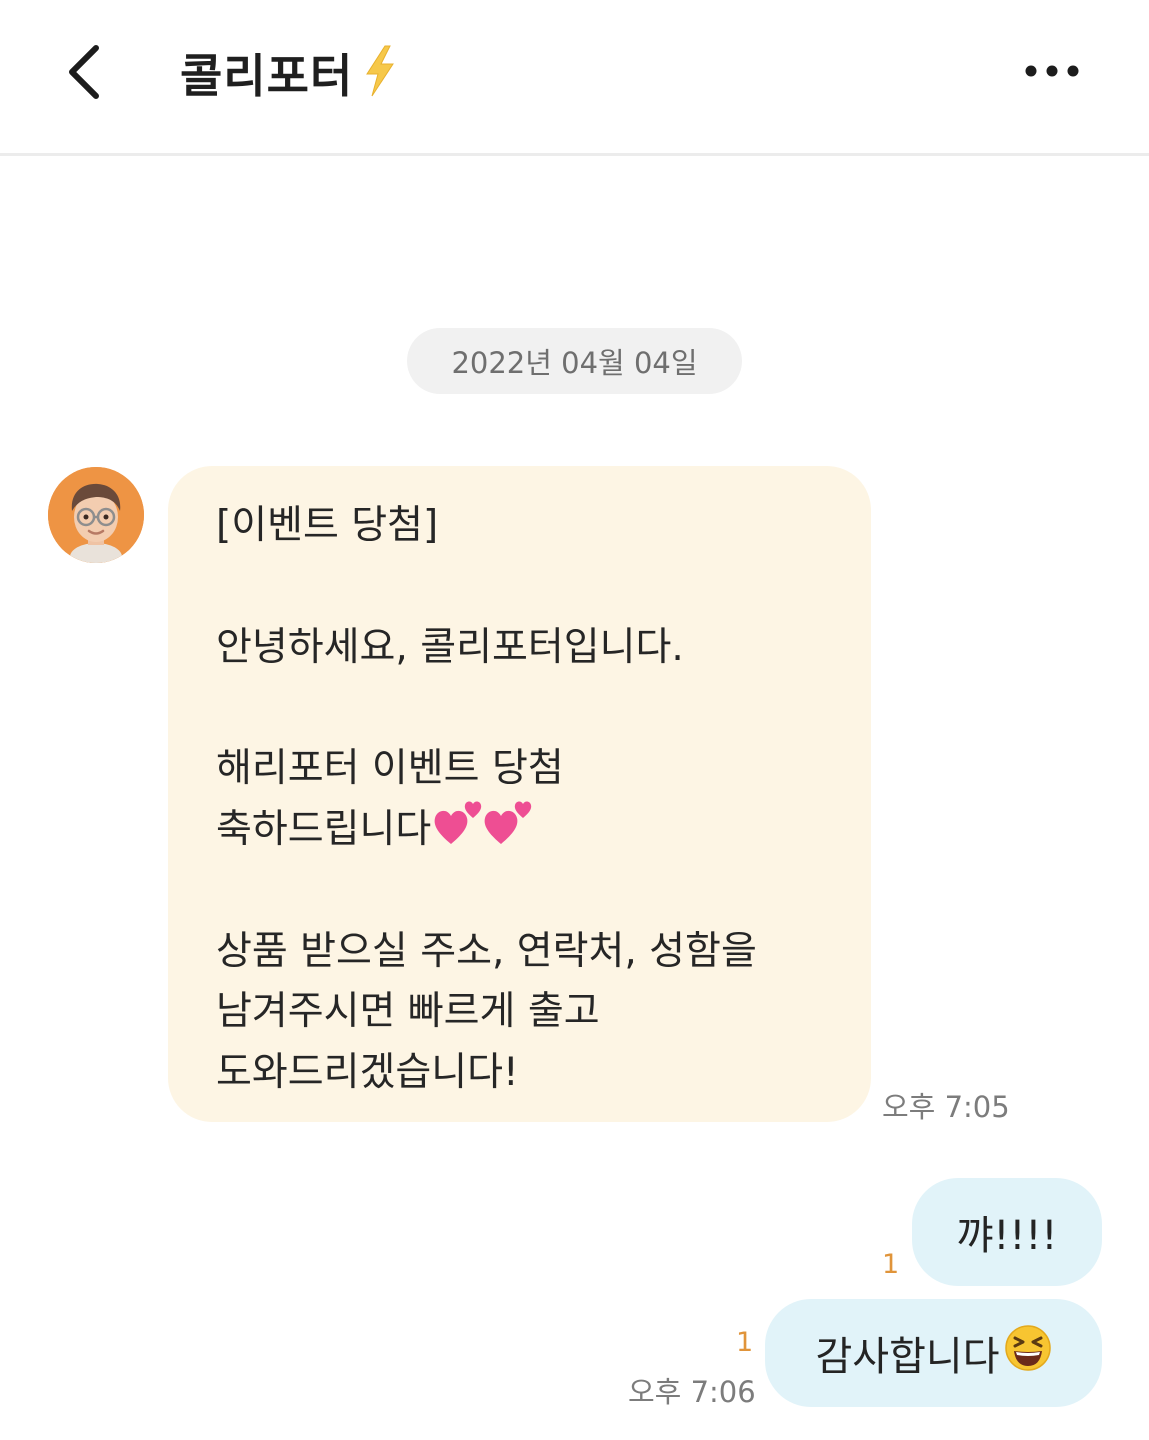 The image size is (1149, 1440). I want to click on date-divider: 2022년 04월 04일, so click(574, 361).